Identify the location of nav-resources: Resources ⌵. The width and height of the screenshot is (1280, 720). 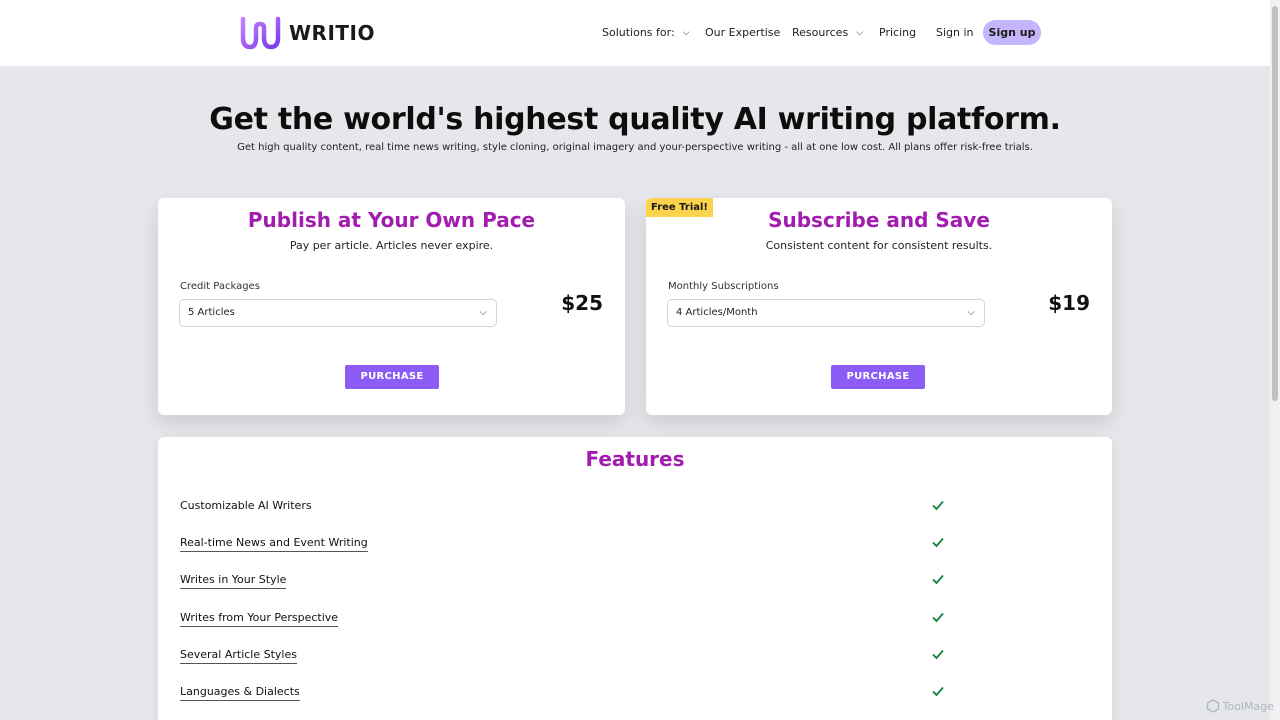
(827, 33).